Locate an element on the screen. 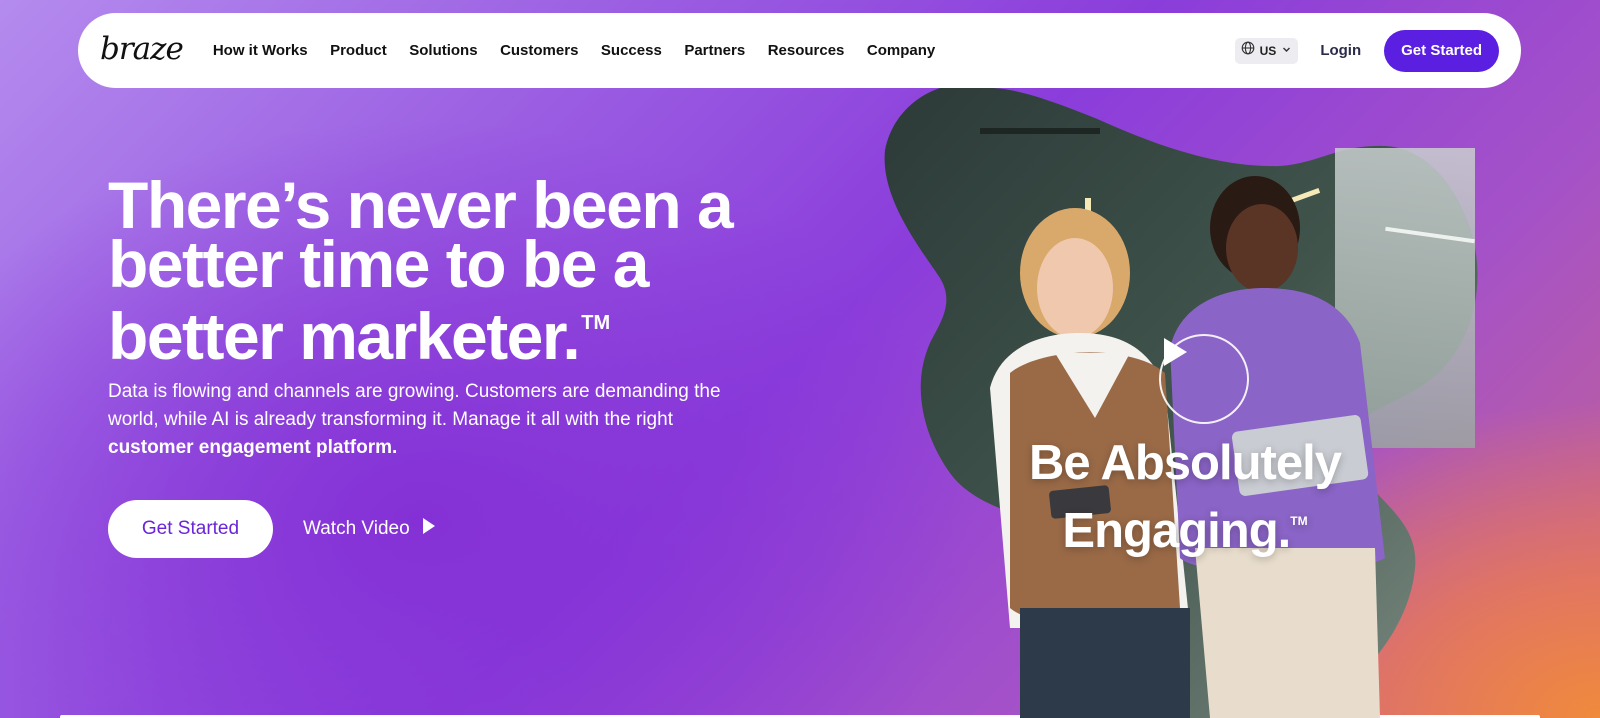 The height and width of the screenshot is (718, 1600). tagline-line-2: Engaging.TM is located at coordinates (1185, 526).